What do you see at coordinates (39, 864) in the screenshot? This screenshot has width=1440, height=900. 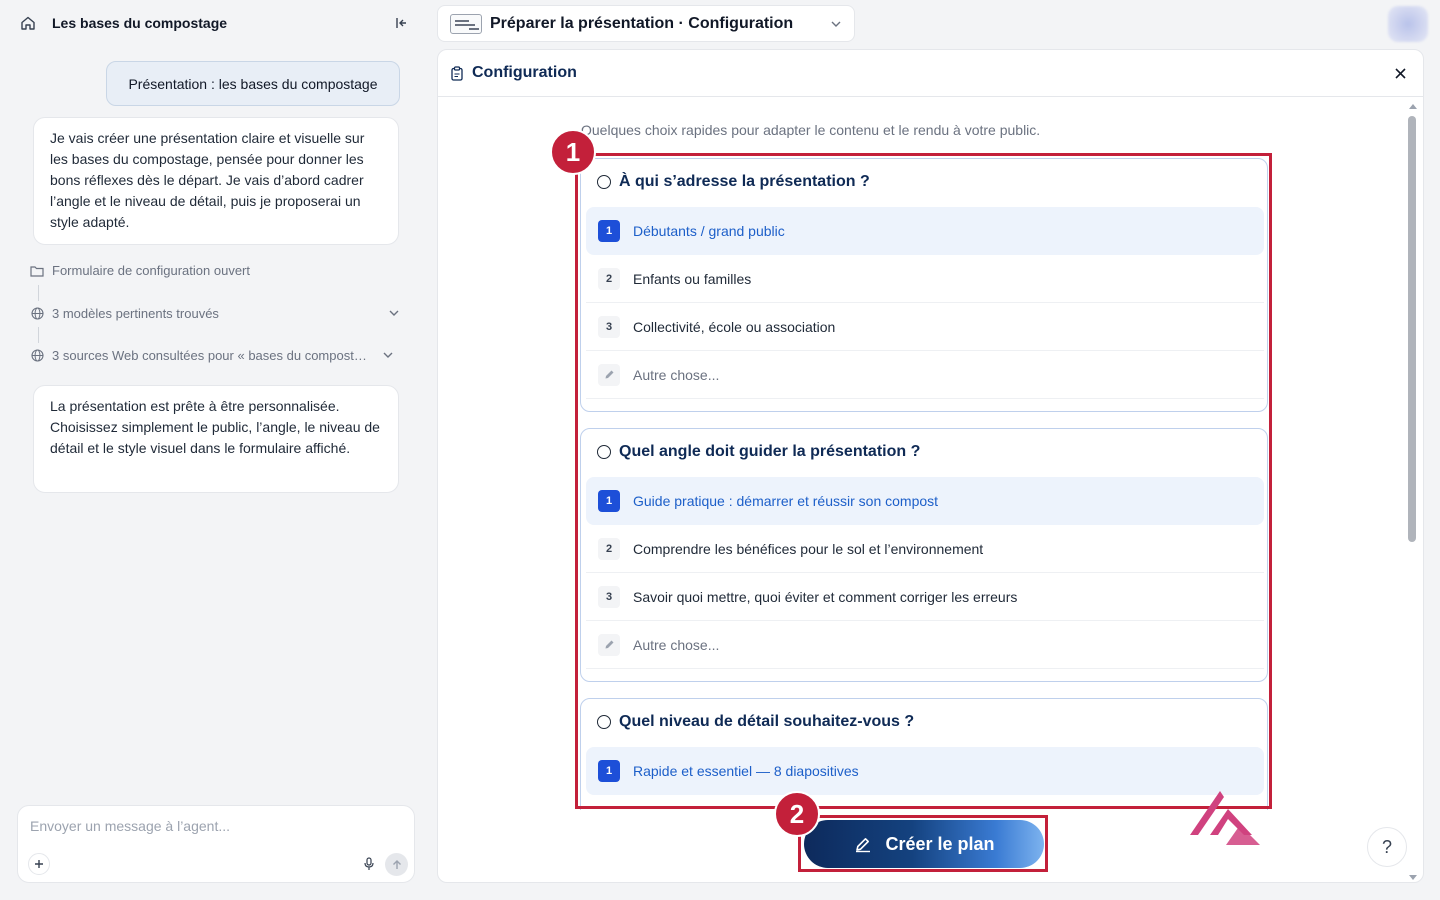 I see `add-attachment-button` at bounding box center [39, 864].